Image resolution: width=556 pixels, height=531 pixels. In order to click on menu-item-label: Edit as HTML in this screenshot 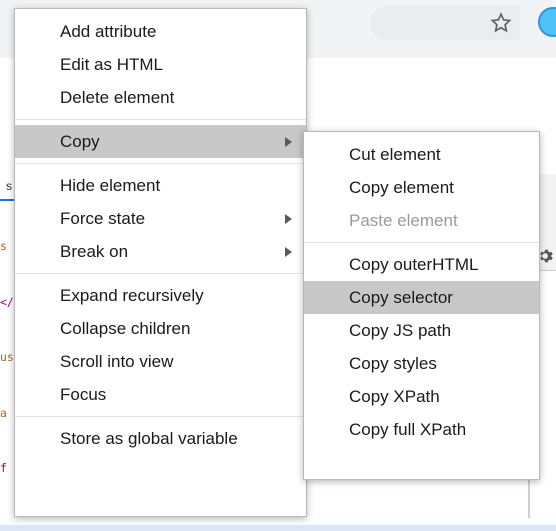, I will do `click(111, 64)`.